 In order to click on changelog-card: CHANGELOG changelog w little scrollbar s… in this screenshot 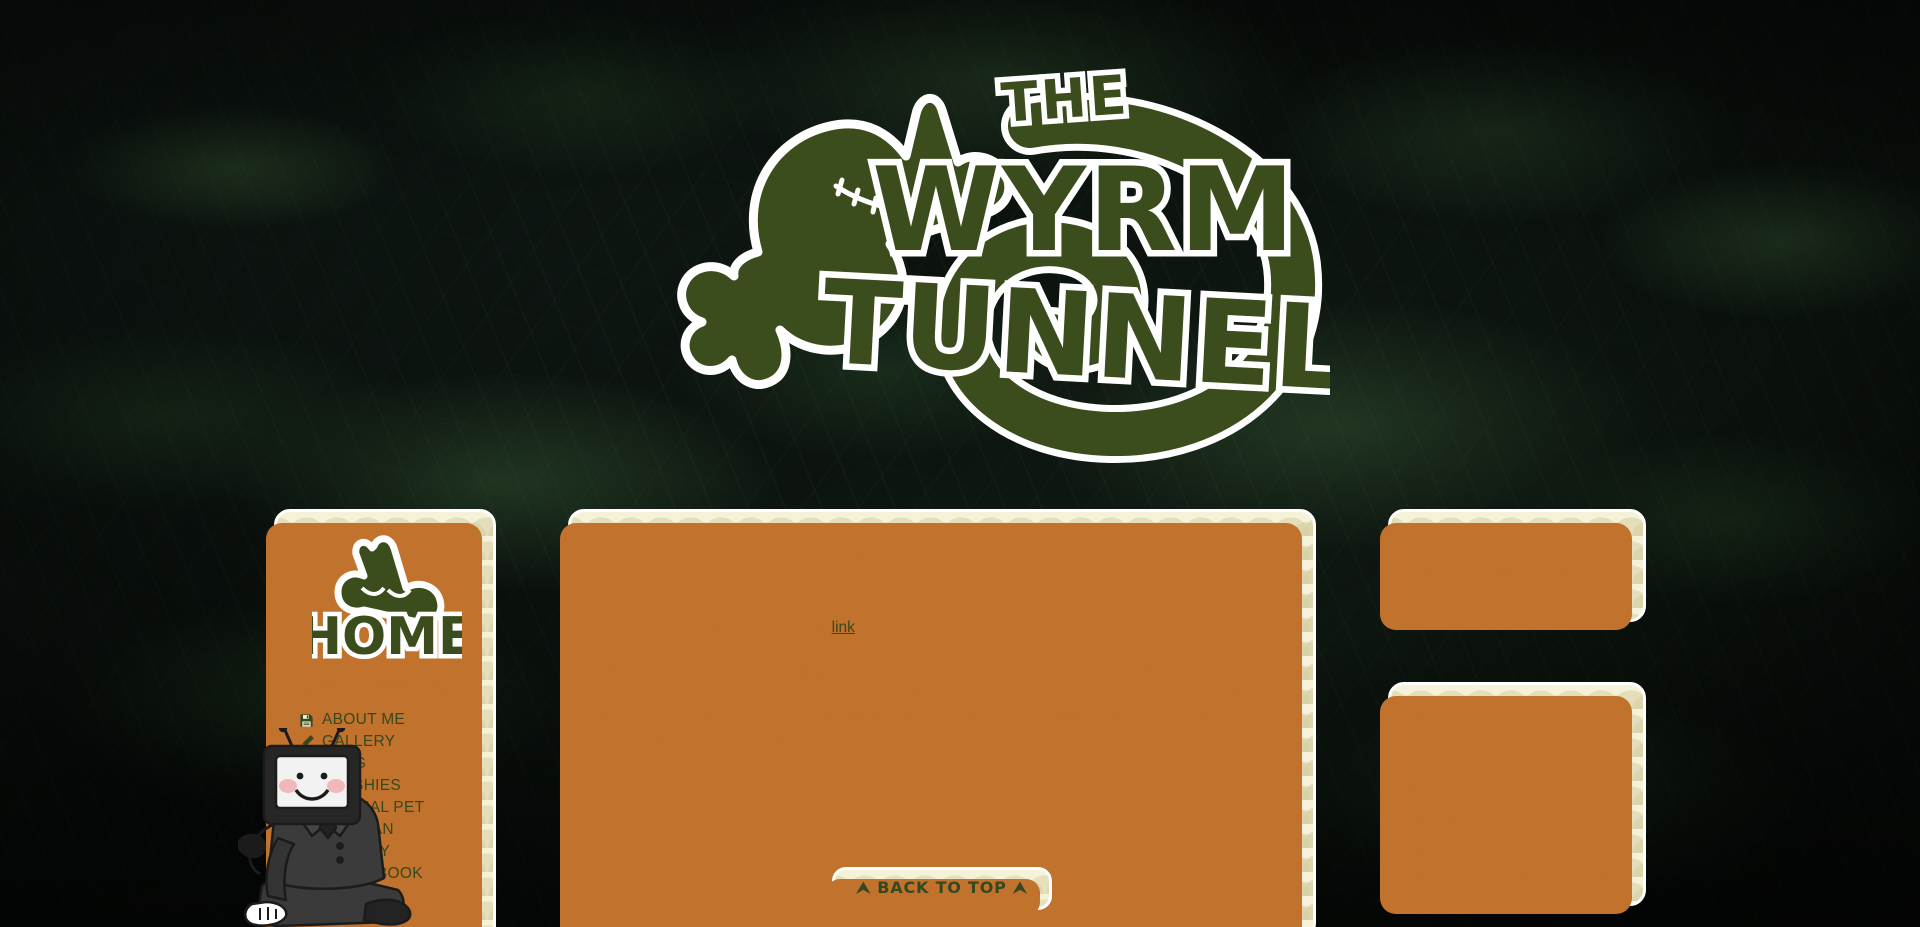, I will do `click(1513, 569)`.